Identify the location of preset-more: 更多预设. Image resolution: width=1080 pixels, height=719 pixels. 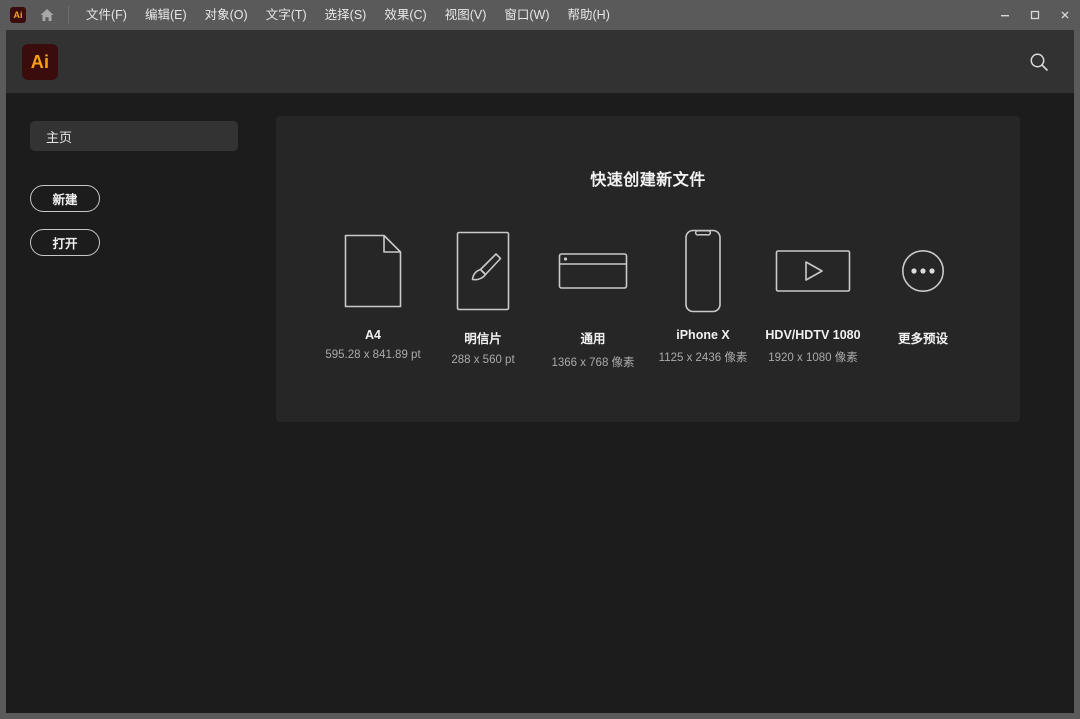
(923, 291).